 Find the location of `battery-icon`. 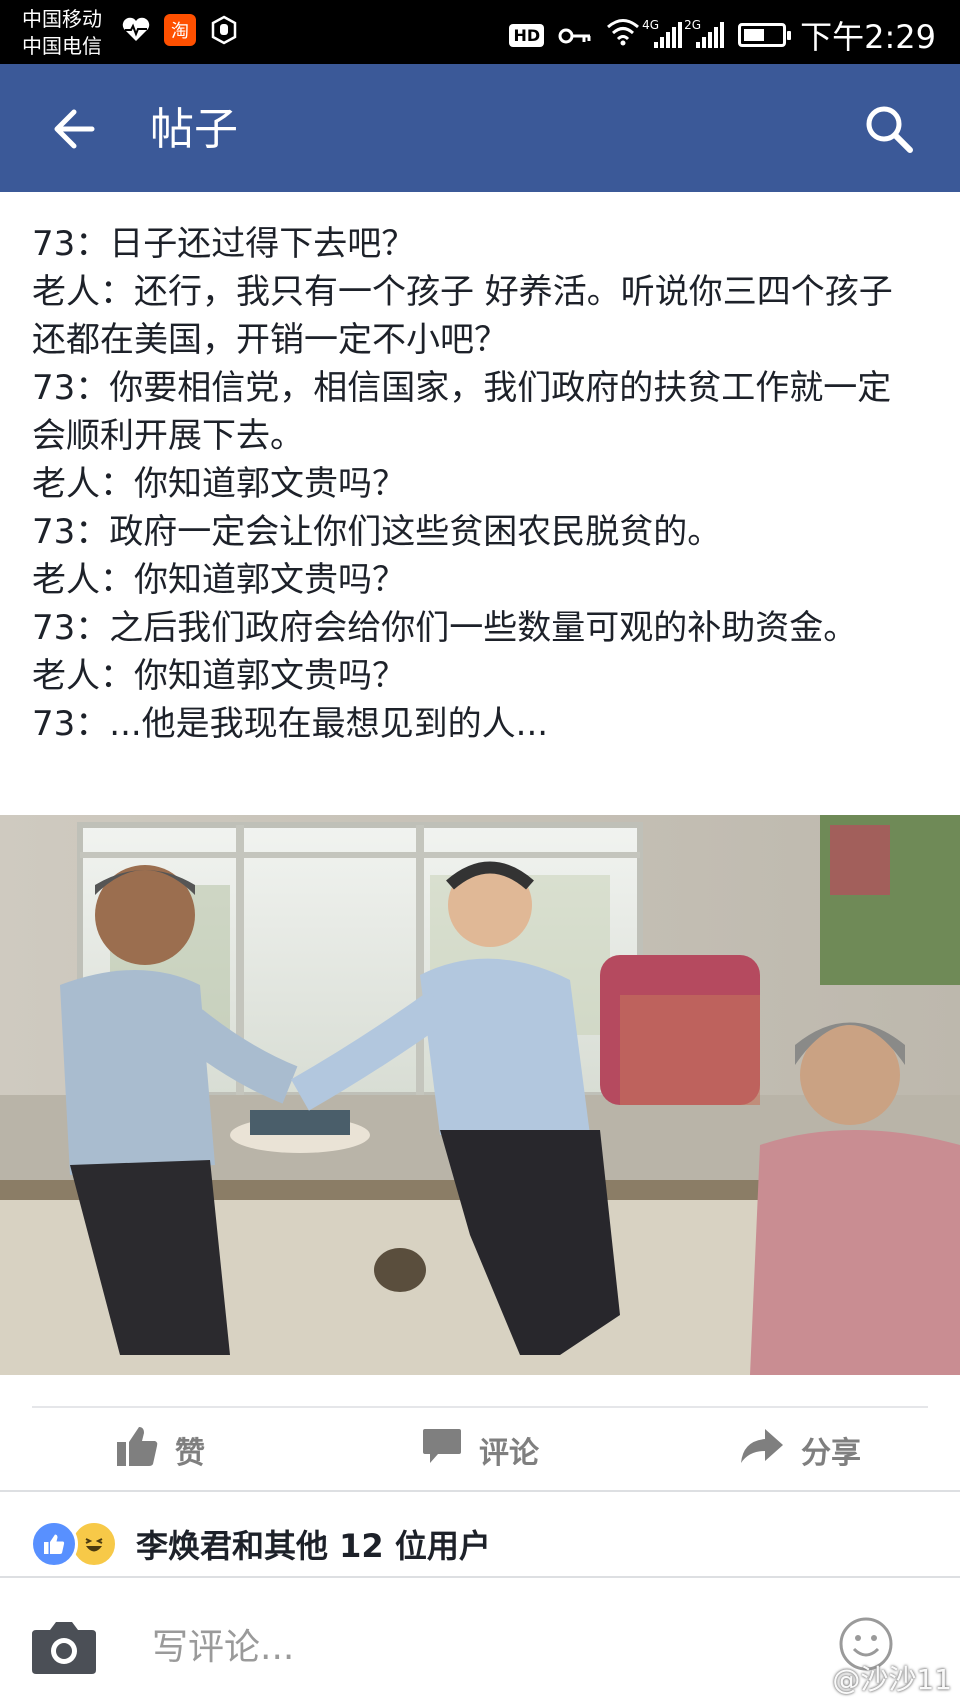

battery-icon is located at coordinates (765, 35).